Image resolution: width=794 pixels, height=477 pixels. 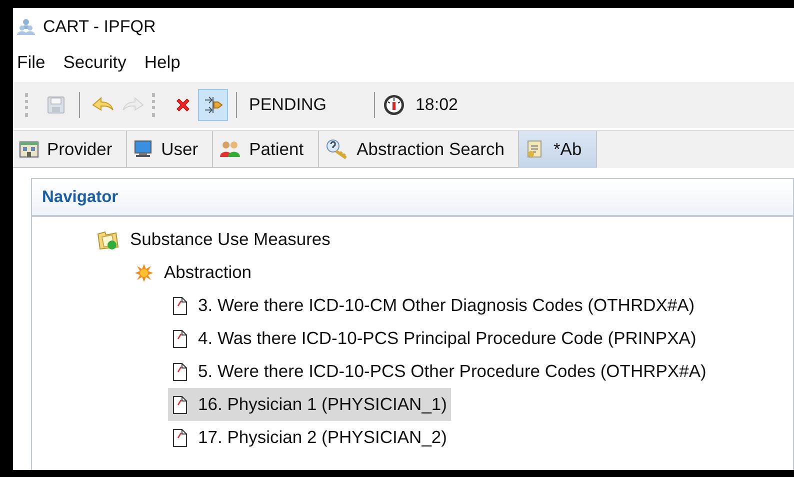 I want to click on tree-item: Substance Use Measures, so click(x=213, y=239).